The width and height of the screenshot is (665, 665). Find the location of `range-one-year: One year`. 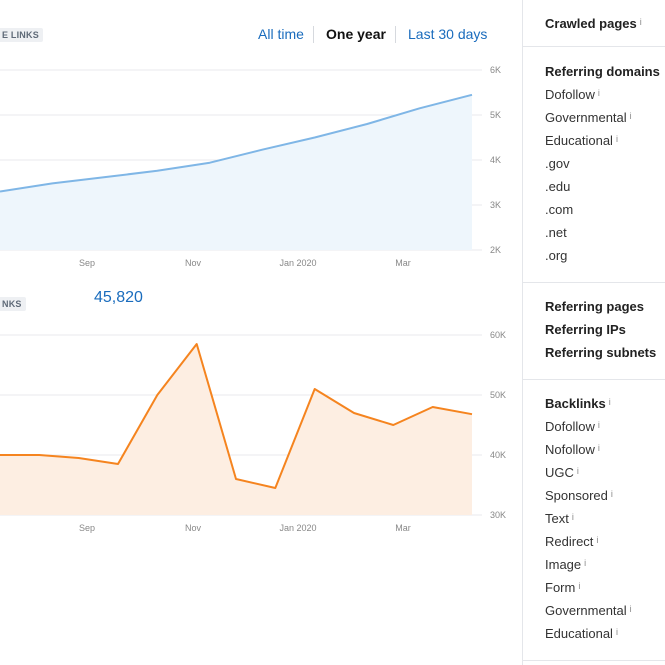

range-one-year: One year is located at coordinates (356, 34).